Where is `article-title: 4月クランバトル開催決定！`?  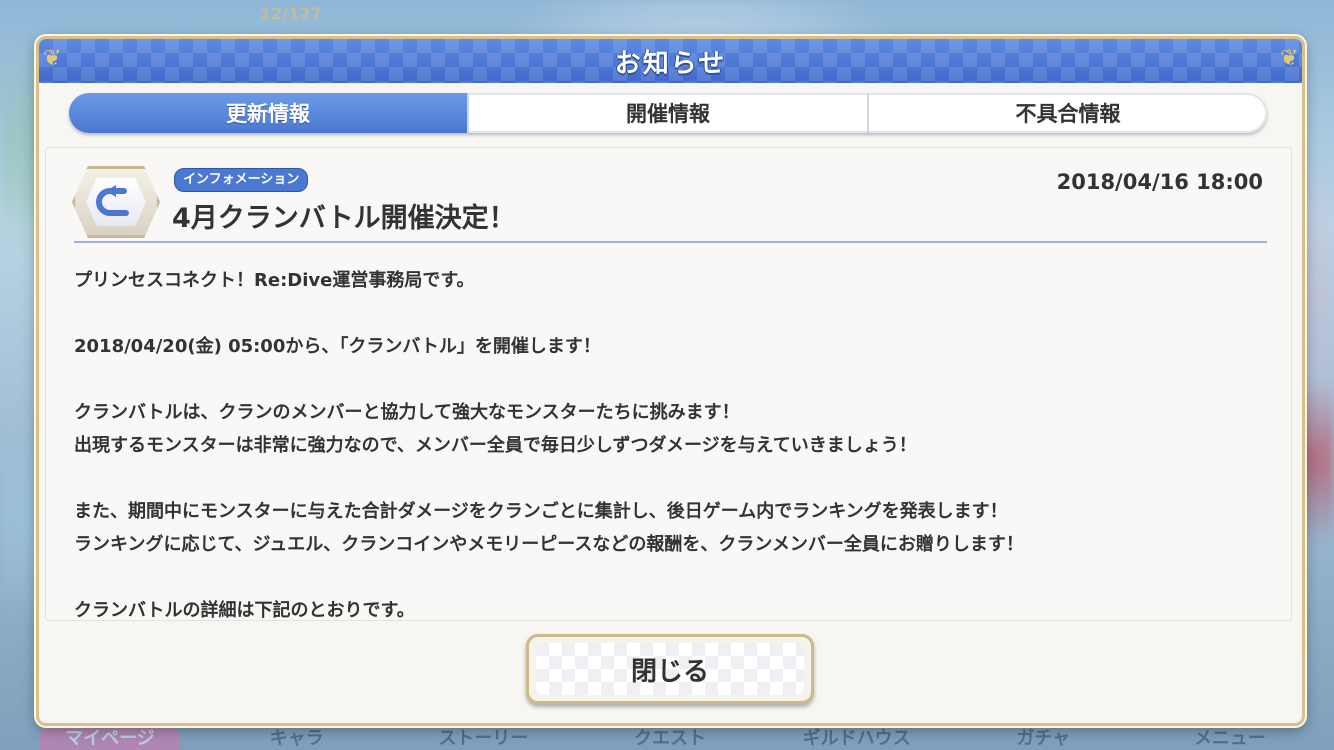 article-title: 4月クランバトル開催決定！ is located at coordinates (344, 218).